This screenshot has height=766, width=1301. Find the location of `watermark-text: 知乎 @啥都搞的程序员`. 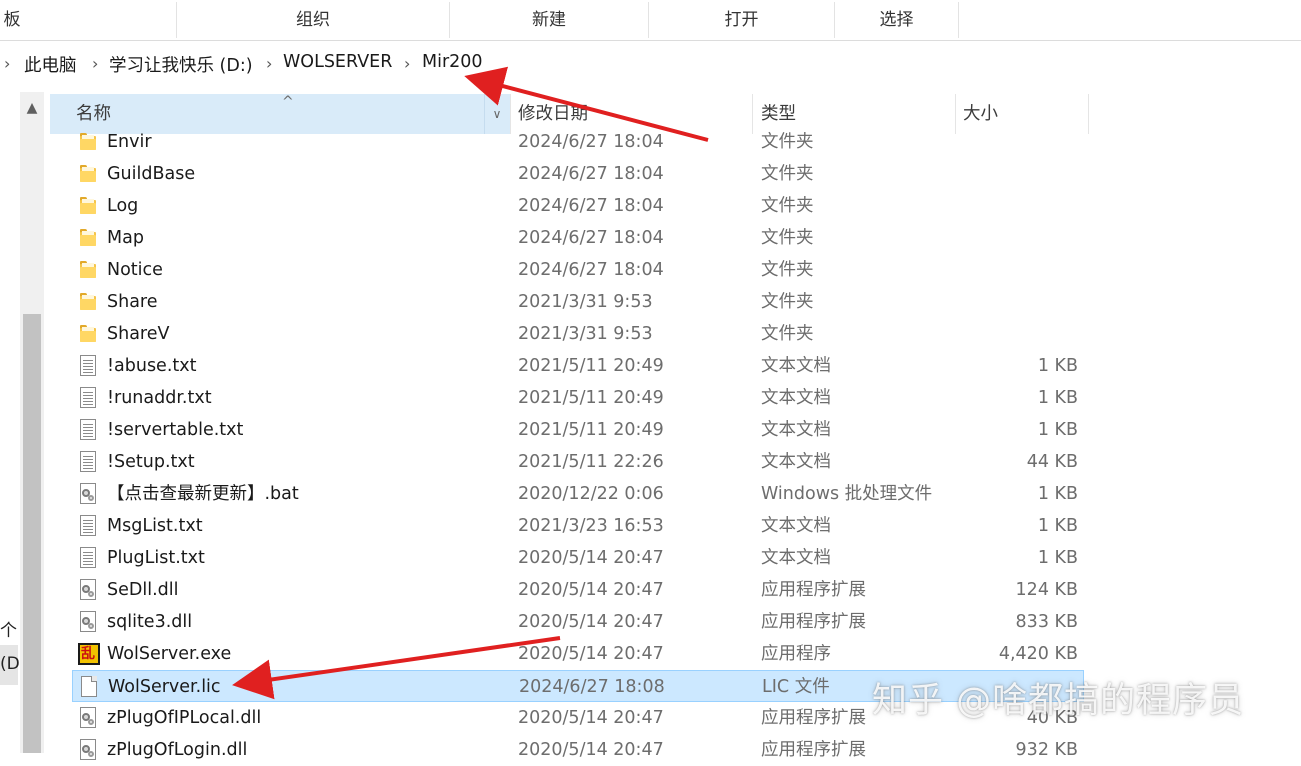

watermark-text: 知乎 @啥都搞的程序员 is located at coordinates (1058, 701).